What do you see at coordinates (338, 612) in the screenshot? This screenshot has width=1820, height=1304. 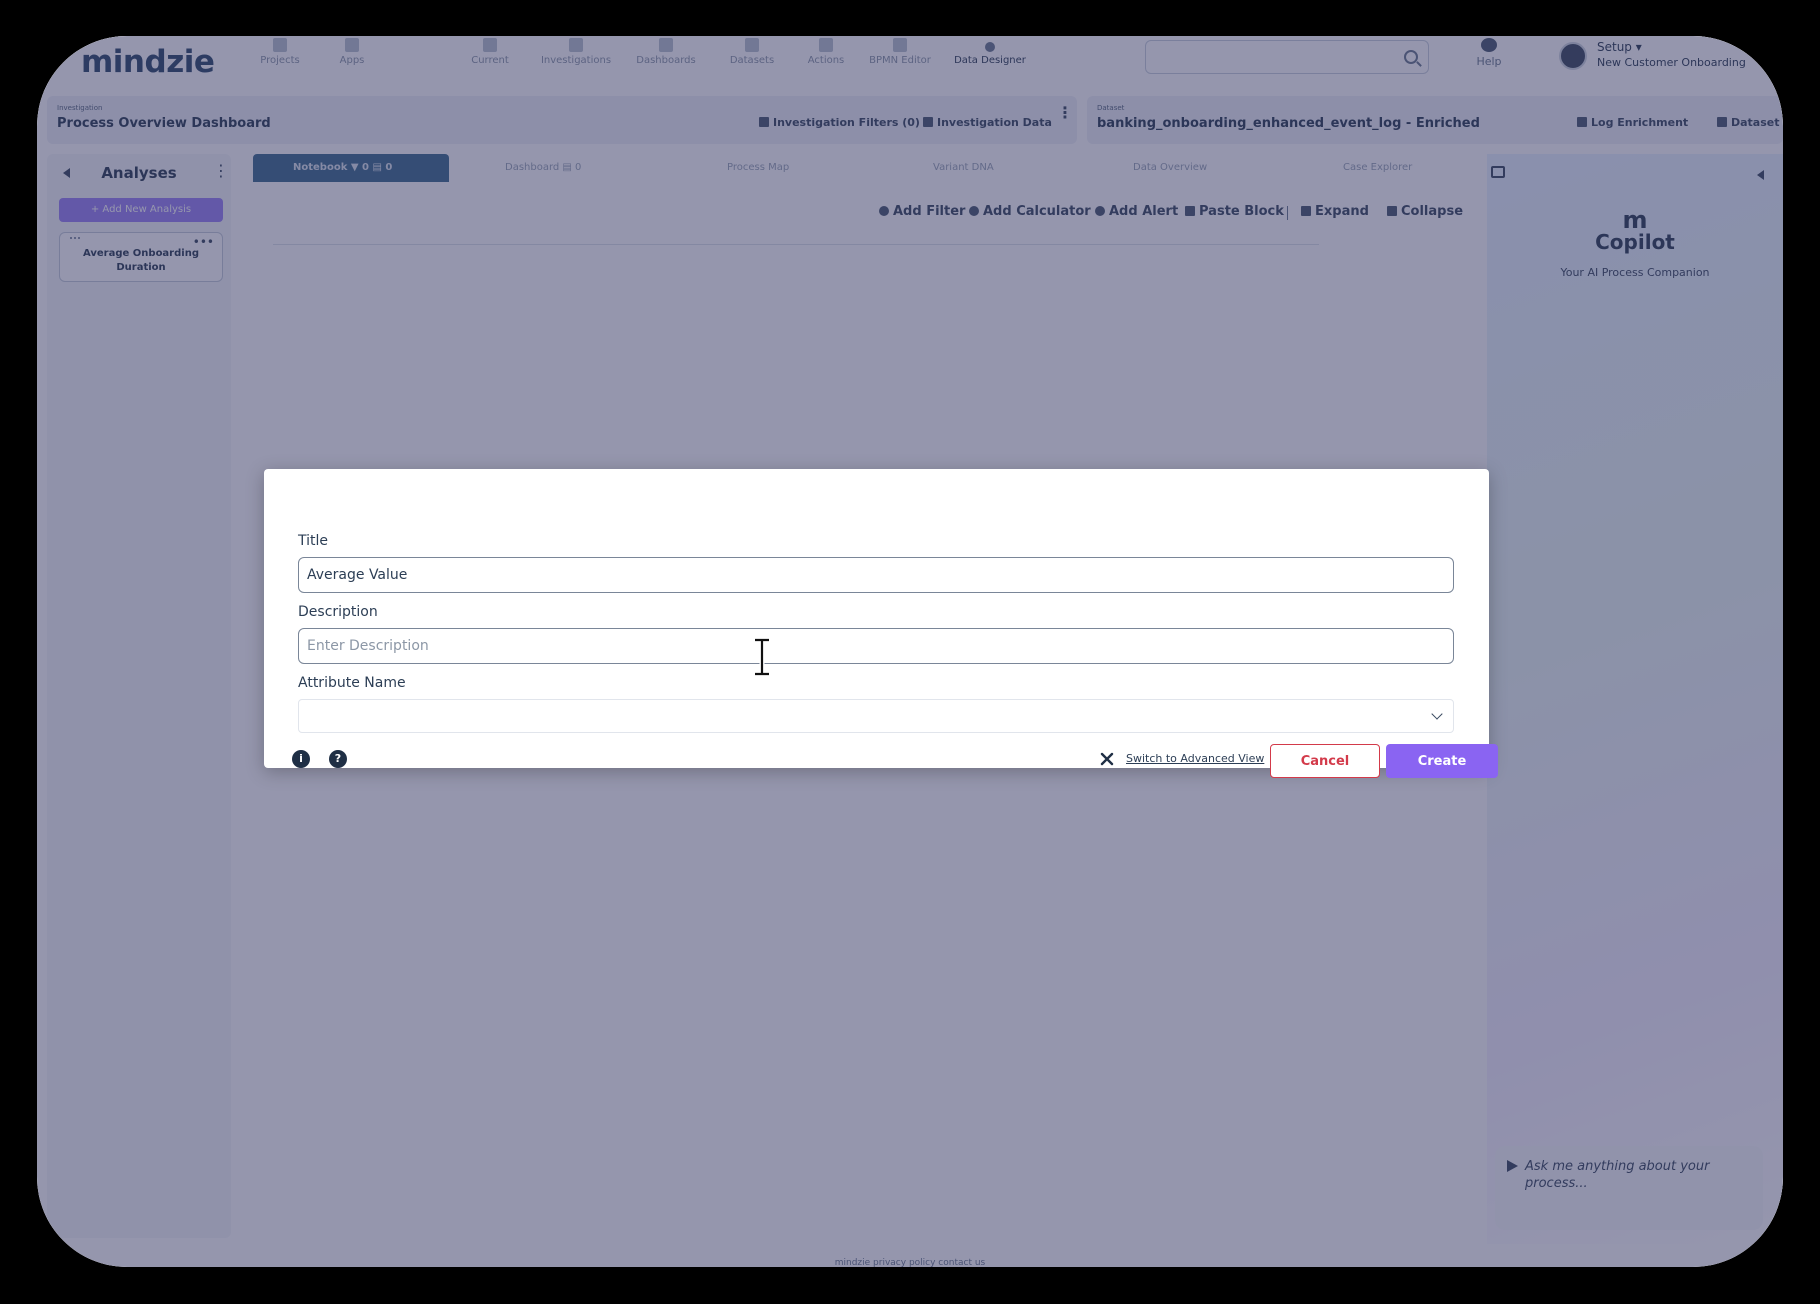 I see `description-label: Description` at bounding box center [338, 612].